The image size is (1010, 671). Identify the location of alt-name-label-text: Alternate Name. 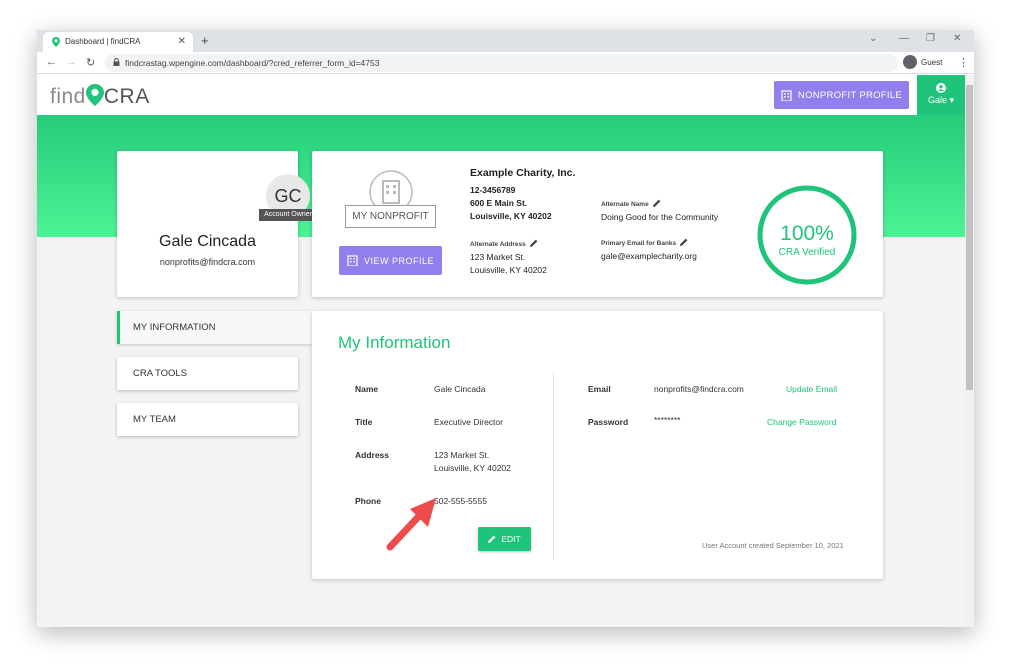
(625, 204).